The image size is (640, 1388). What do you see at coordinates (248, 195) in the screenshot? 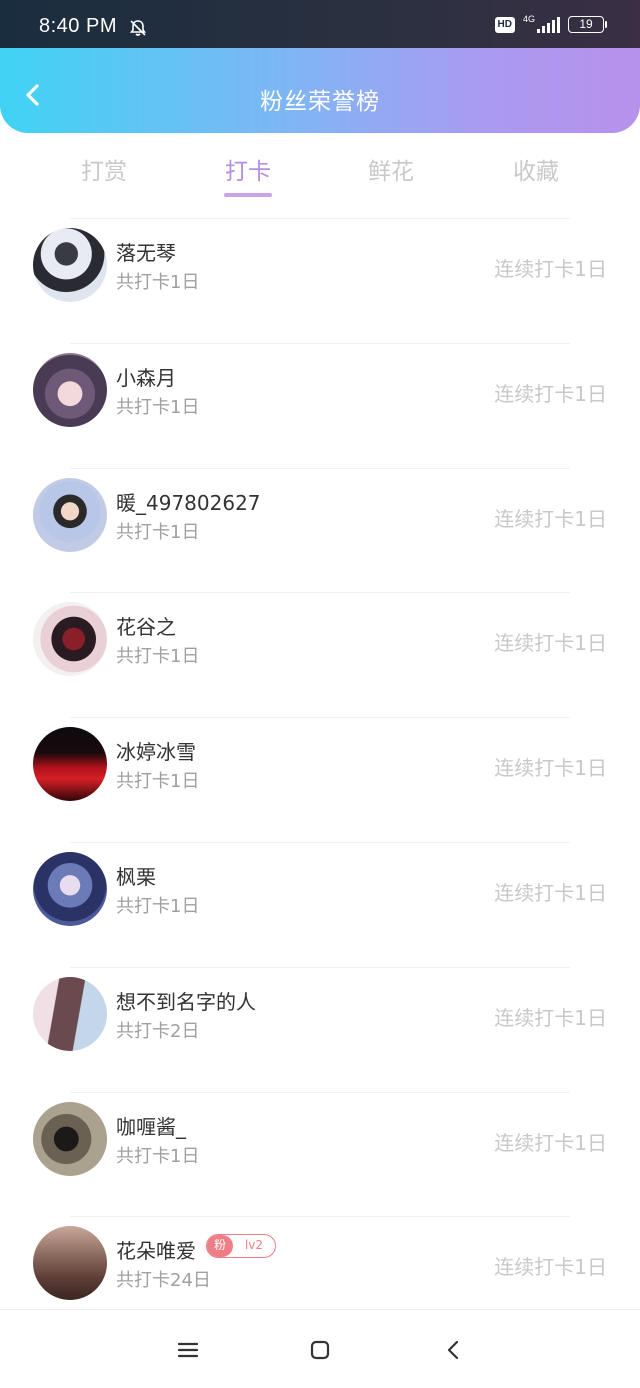
I see `active-tab-indicator` at bounding box center [248, 195].